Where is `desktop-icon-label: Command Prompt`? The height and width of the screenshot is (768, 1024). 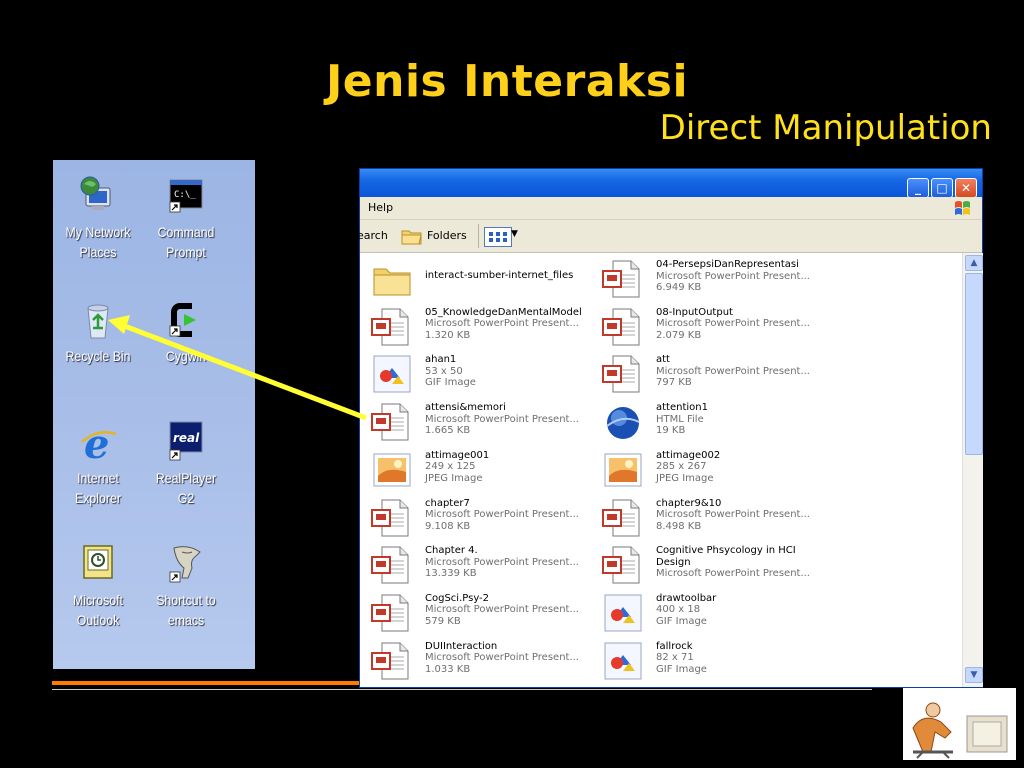 desktop-icon-label: Command Prompt is located at coordinates (186, 242).